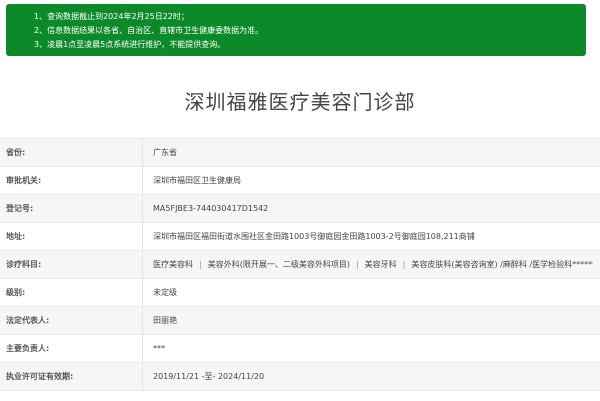 This screenshot has height=401, width=600. I want to click on table-row-license-validity: 执业许可证有效期: 2019/11/21 -至- 2024/11/20, so click(300, 377).